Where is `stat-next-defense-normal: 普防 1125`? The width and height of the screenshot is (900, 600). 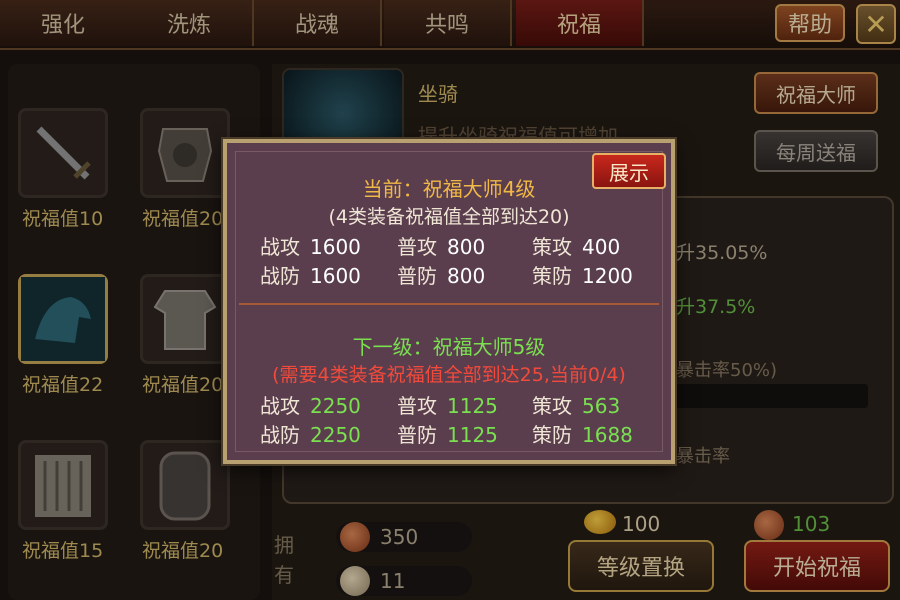 stat-next-defense-normal: 普防 1125 is located at coordinates (447, 435).